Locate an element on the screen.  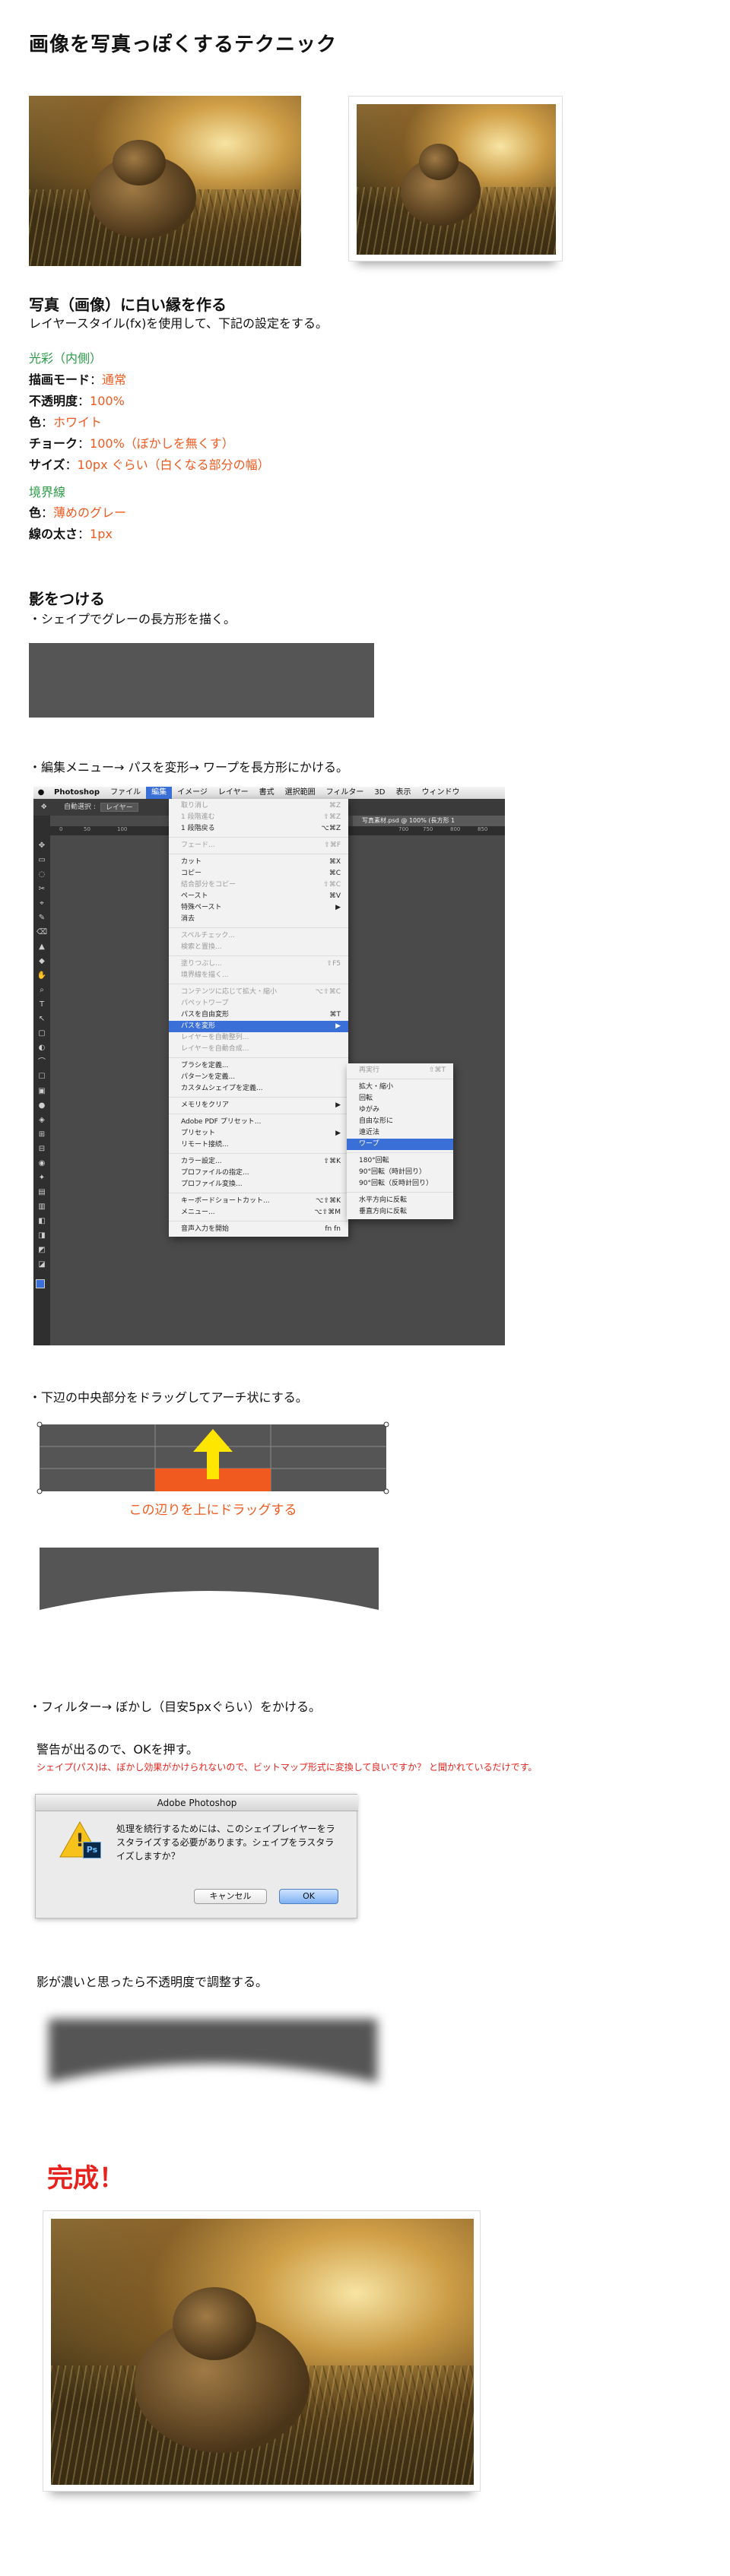
tool-icon: ◪ is located at coordinates (42, 1265).